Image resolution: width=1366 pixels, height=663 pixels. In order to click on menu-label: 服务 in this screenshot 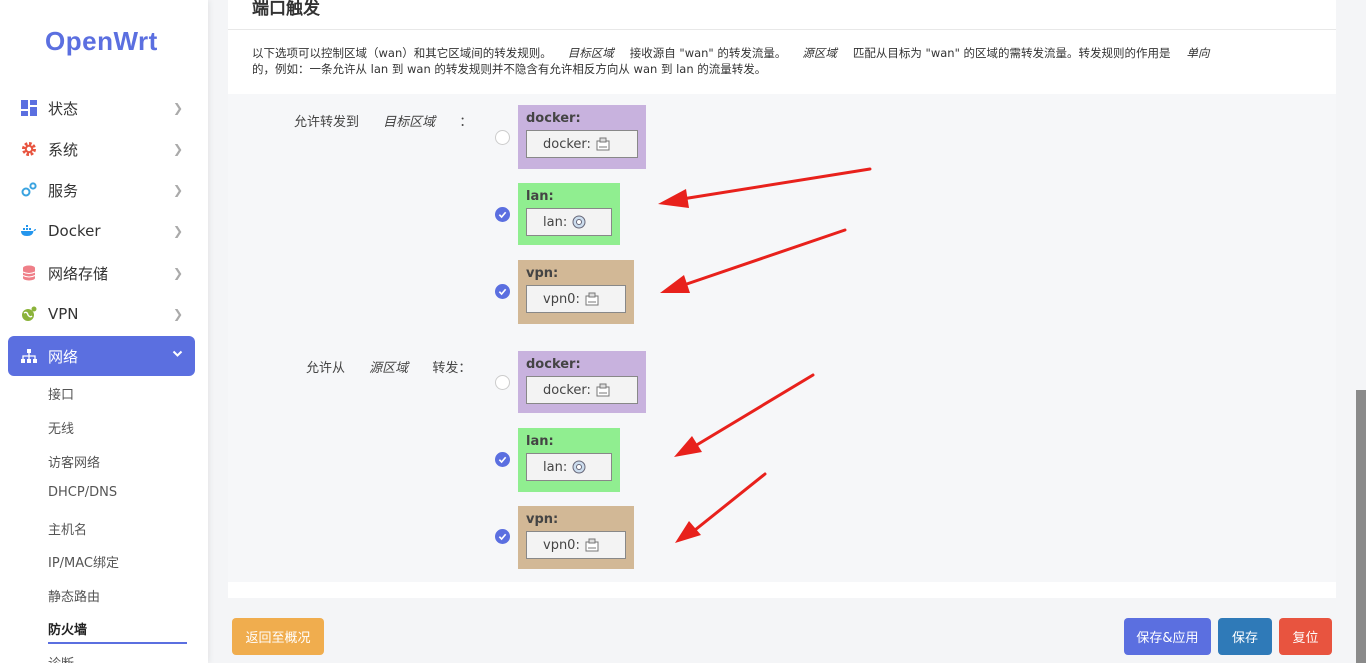, I will do `click(63, 190)`.